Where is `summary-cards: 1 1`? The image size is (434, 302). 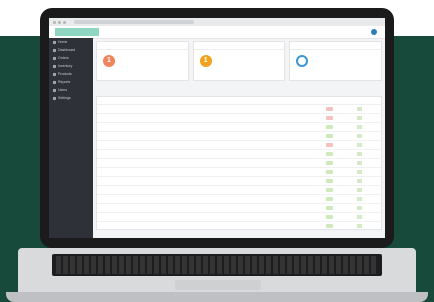
summary-cards: 1 1 is located at coordinates (239, 61).